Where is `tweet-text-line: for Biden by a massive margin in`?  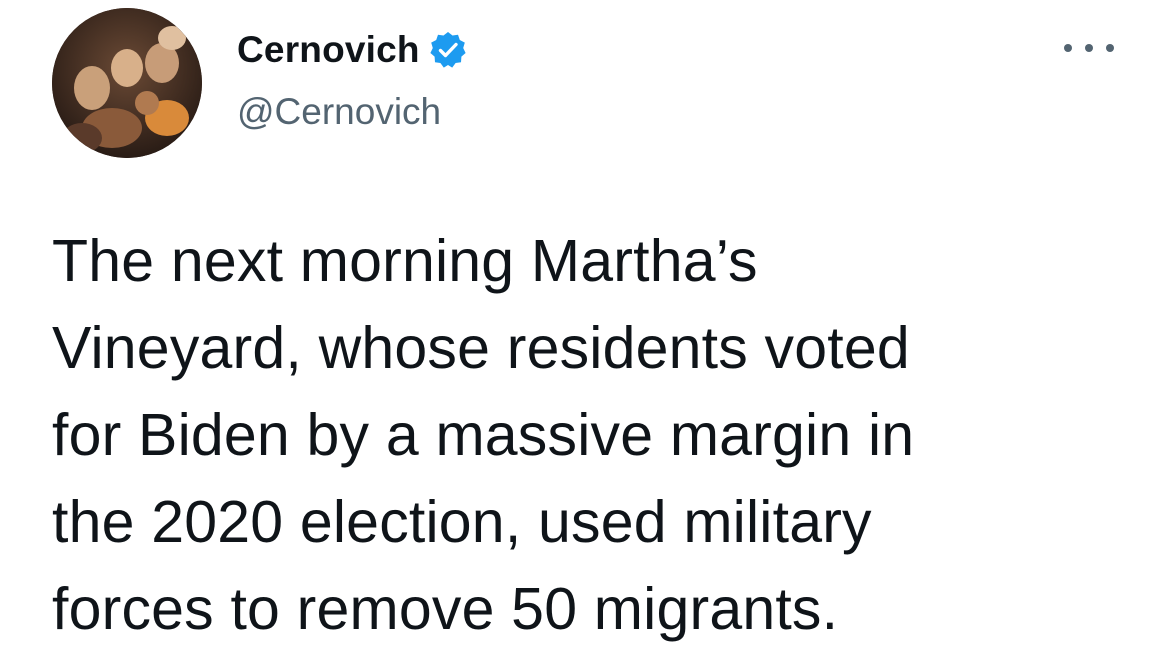
tweet-text-line: for Biden by a massive margin in is located at coordinates (483, 435).